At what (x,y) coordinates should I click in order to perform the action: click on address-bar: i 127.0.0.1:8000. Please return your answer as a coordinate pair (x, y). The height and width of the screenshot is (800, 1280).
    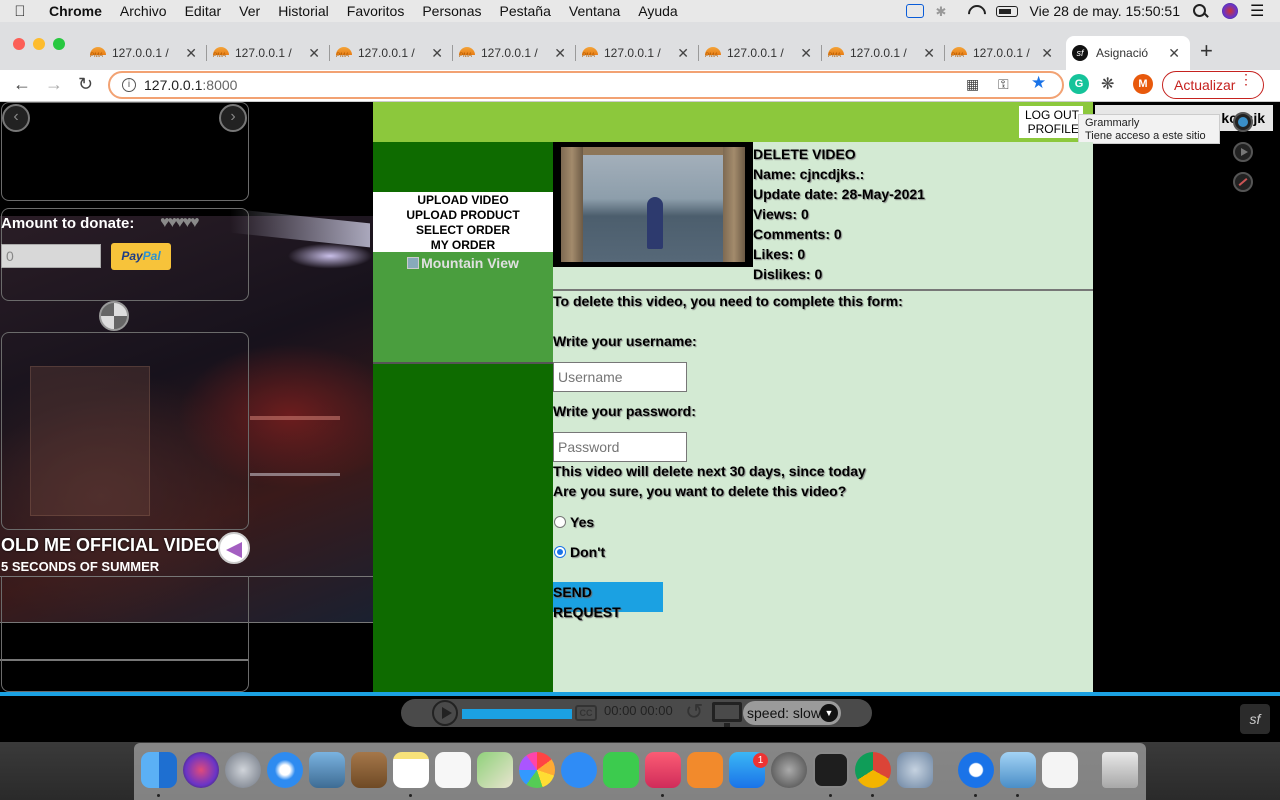
    Looking at the image, I should click on (586, 85).